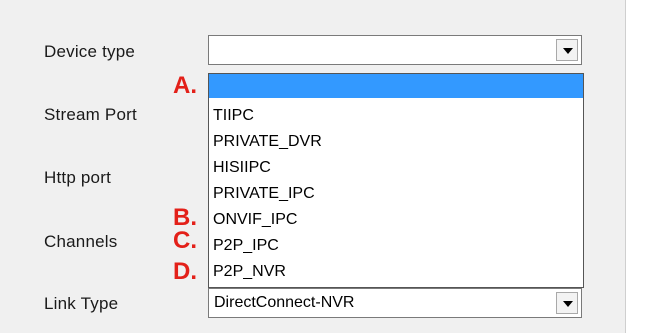 Image resolution: width=649 pixels, height=333 pixels. Describe the element at coordinates (395, 303) in the screenshot. I see `link-type-combo: DirectConnect-NVR` at that location.